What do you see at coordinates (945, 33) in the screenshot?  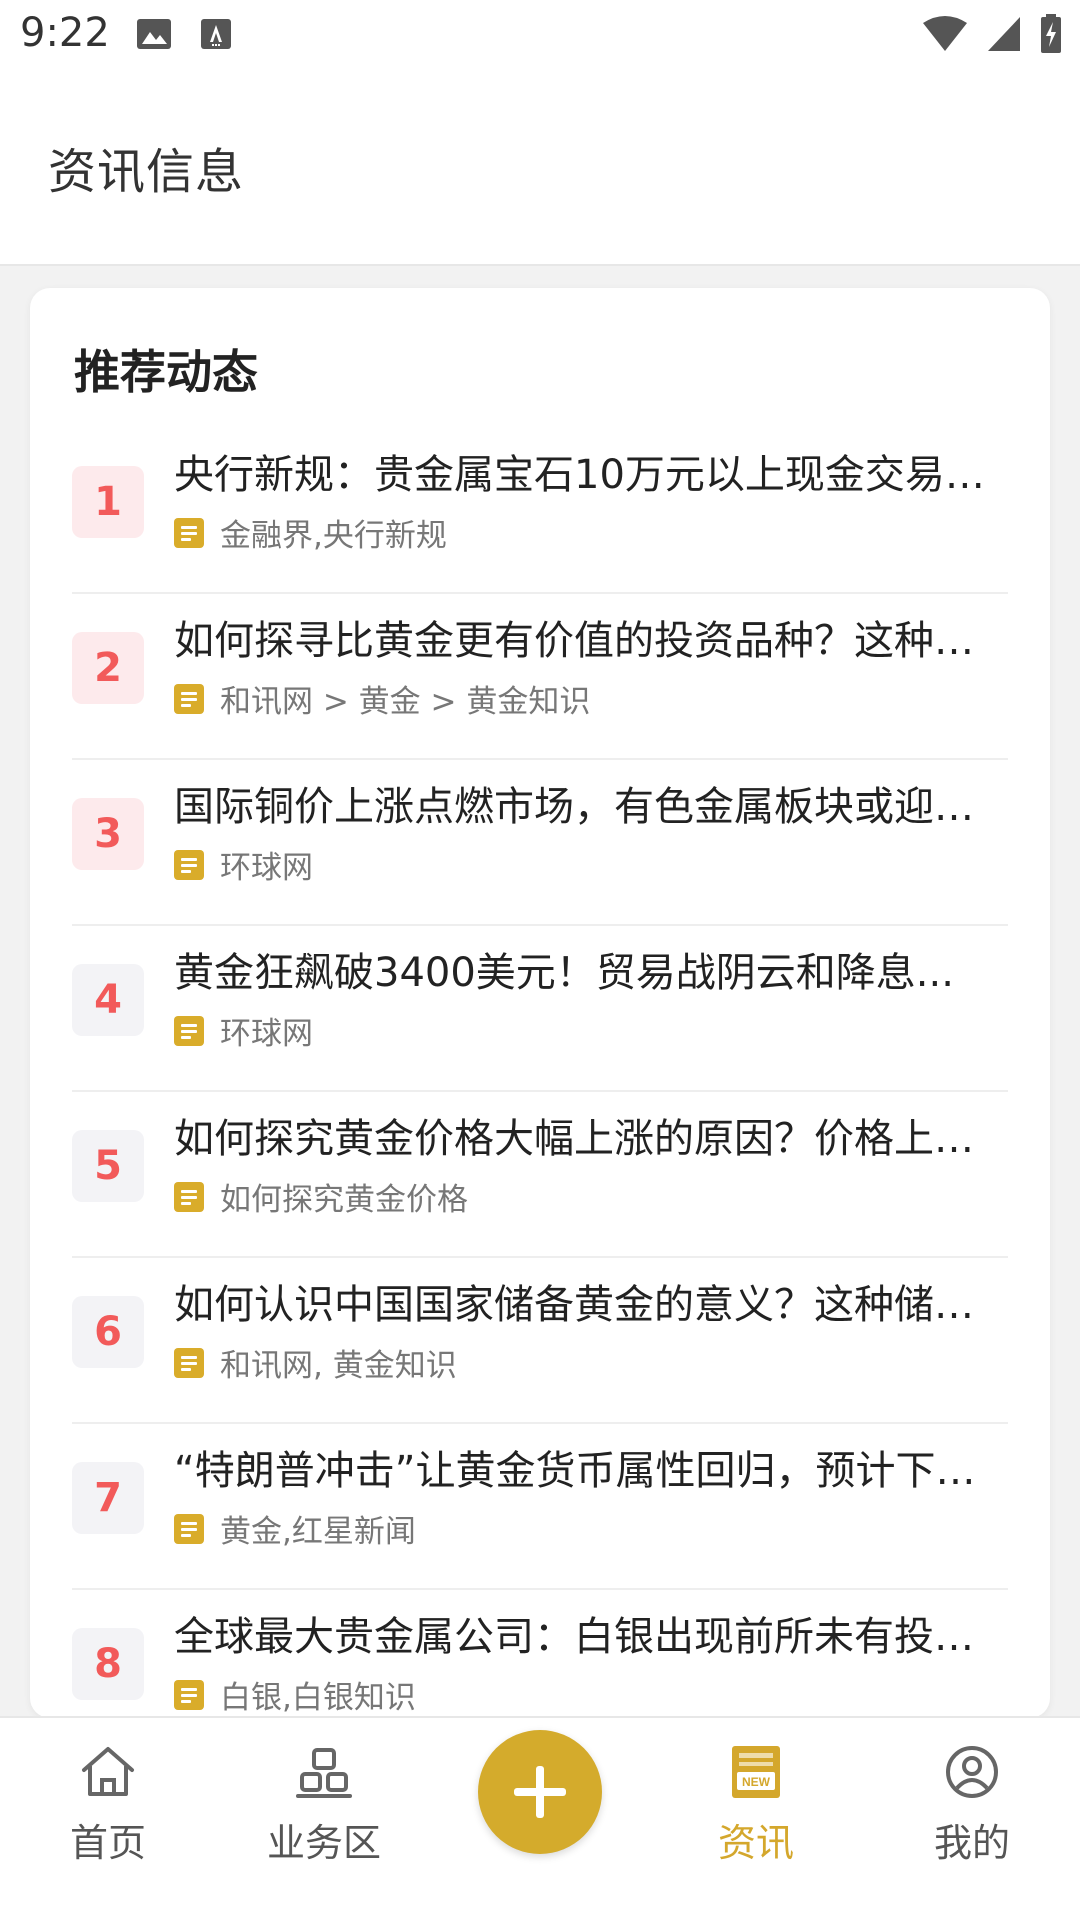 I see `wifi-icon` at bounding box center [945, 33].